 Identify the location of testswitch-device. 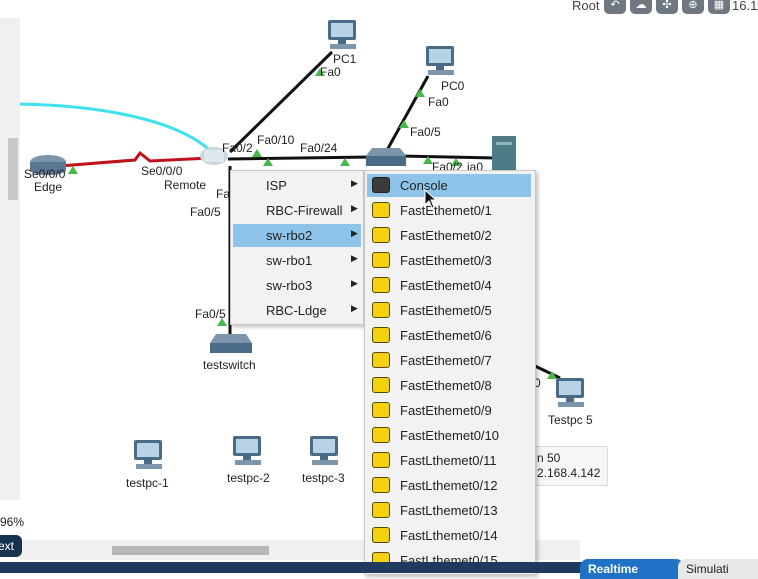
(231, 343).